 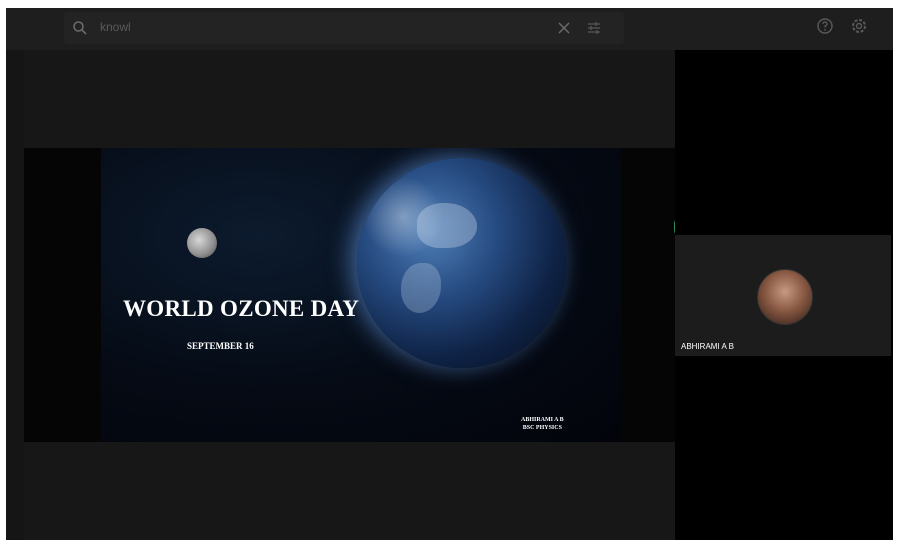 What do you see at coordinates (542, 428) in the screenshot?
I see `credit-course: BSC PHYSICS` at bounding box center [542, 428].